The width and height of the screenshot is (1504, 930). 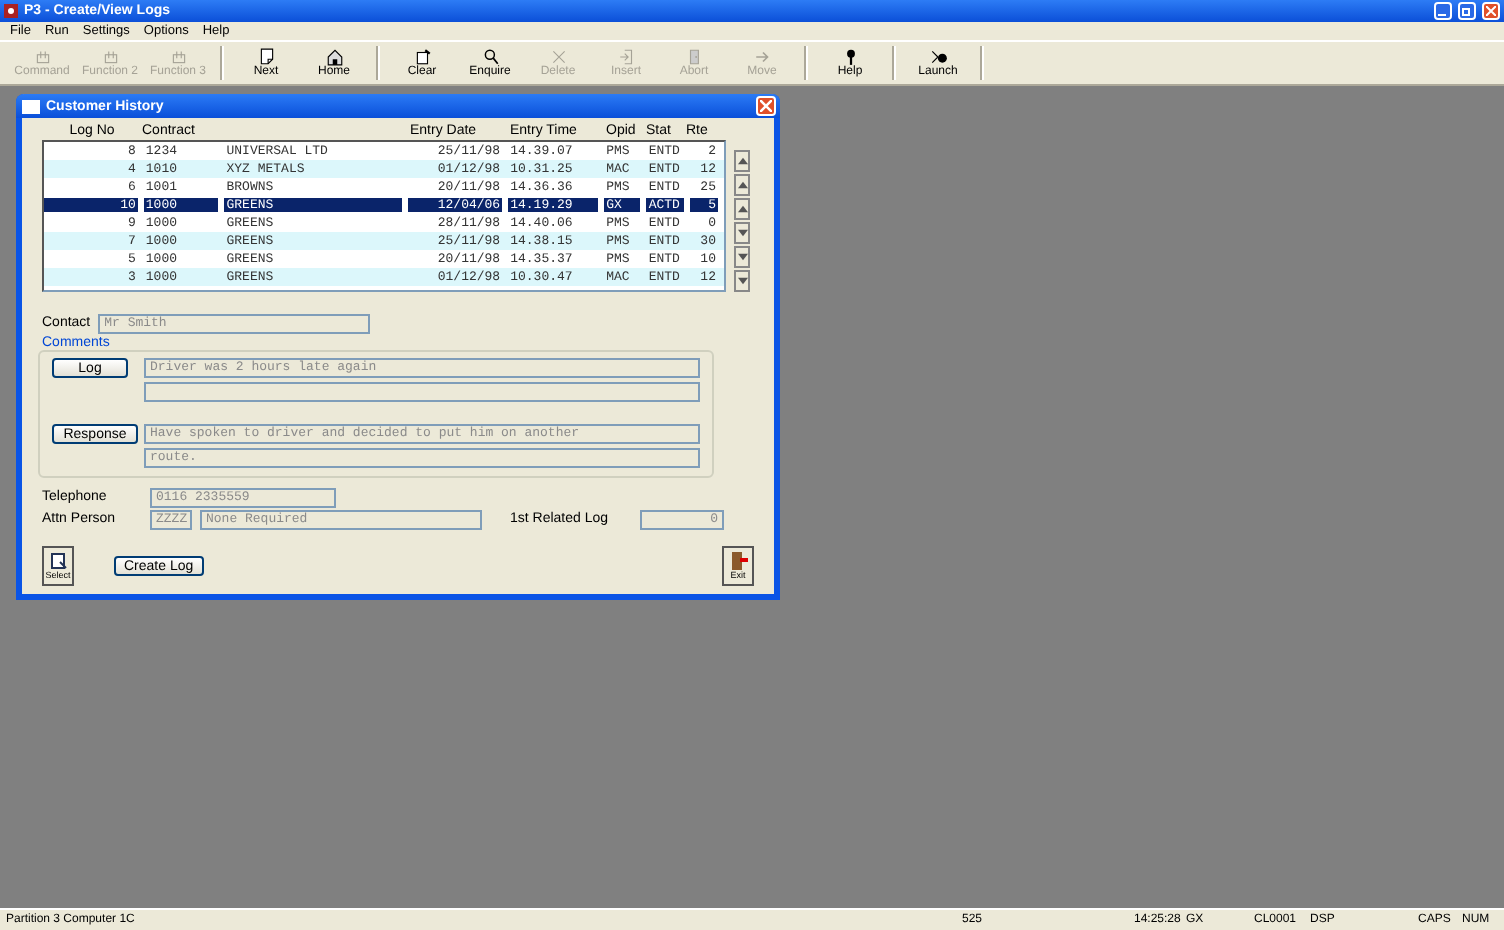 What do you see at coordinates (762, 57) in the screenshot?
I see `arrow-icon` at bounding box center [762, 57].